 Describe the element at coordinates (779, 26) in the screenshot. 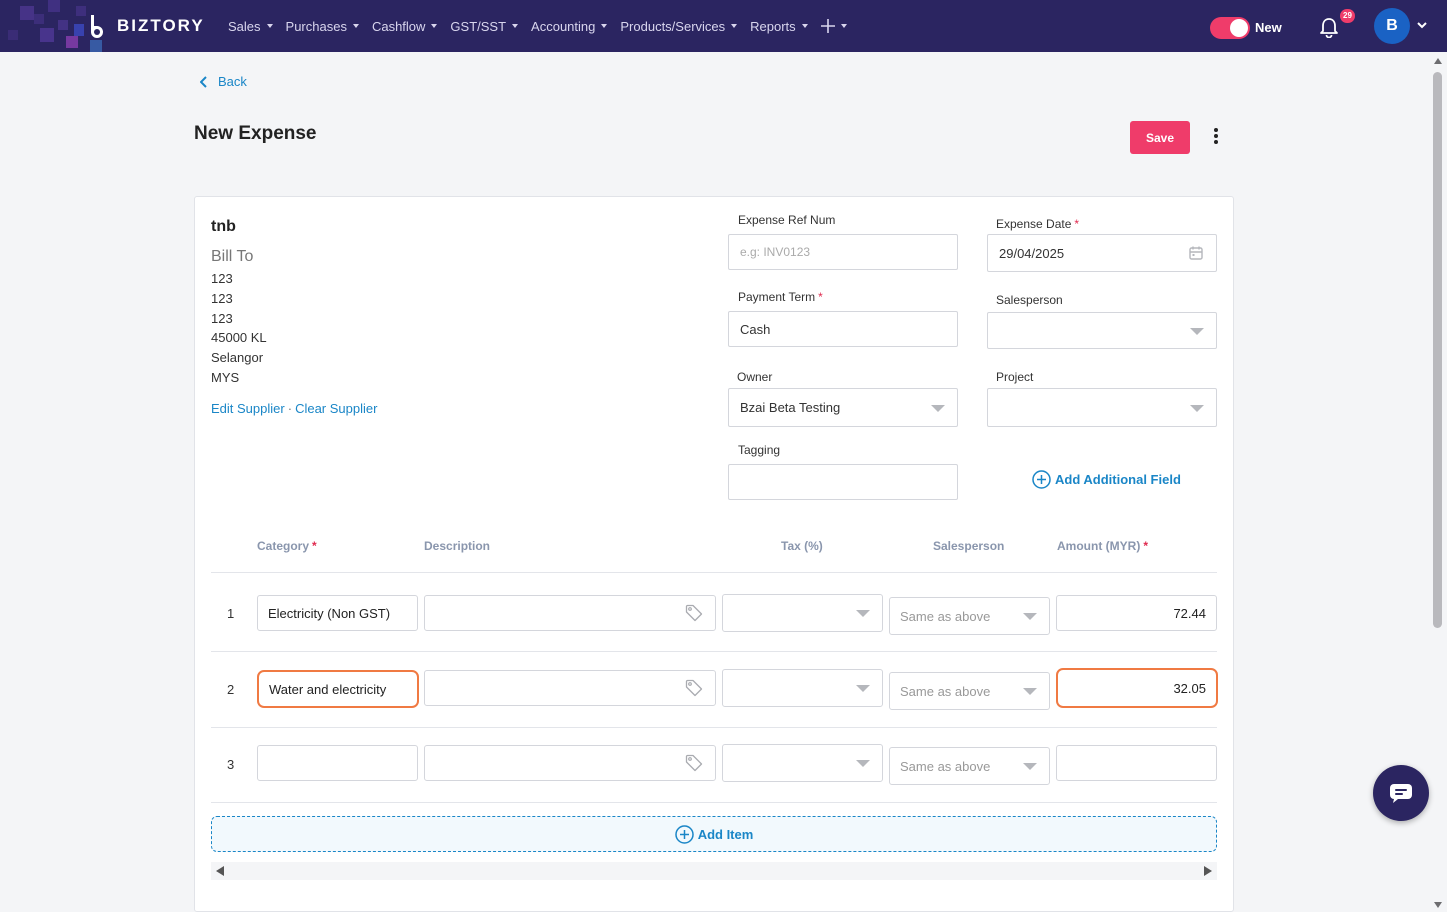

I see `nav-reports: Reports` at that location.